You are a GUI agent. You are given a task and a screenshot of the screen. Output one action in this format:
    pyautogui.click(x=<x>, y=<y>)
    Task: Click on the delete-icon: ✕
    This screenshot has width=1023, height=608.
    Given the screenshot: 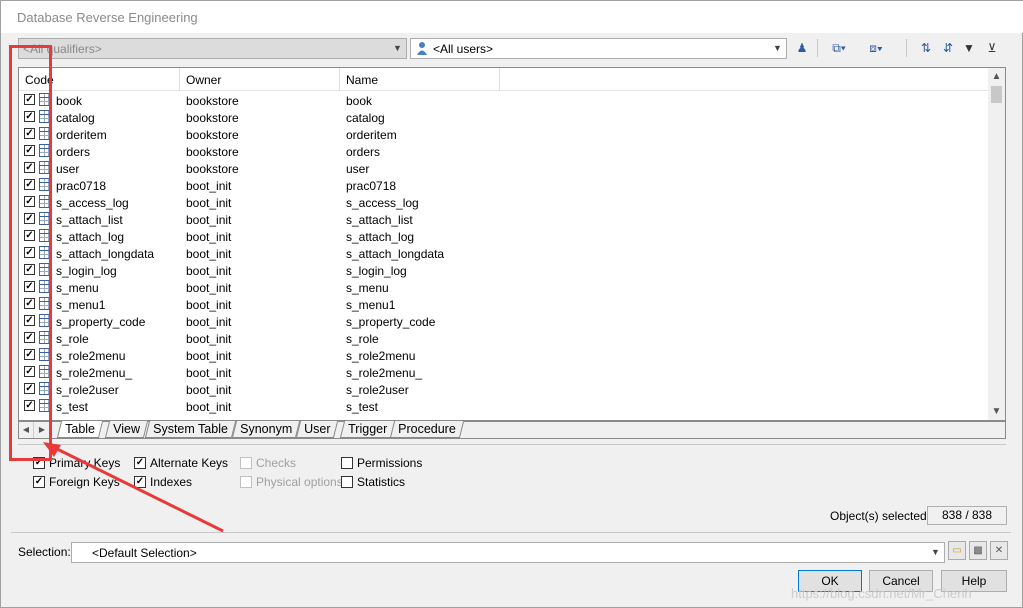 What is the action you would take?
    pyautogui.click(x=999, y=550)
    